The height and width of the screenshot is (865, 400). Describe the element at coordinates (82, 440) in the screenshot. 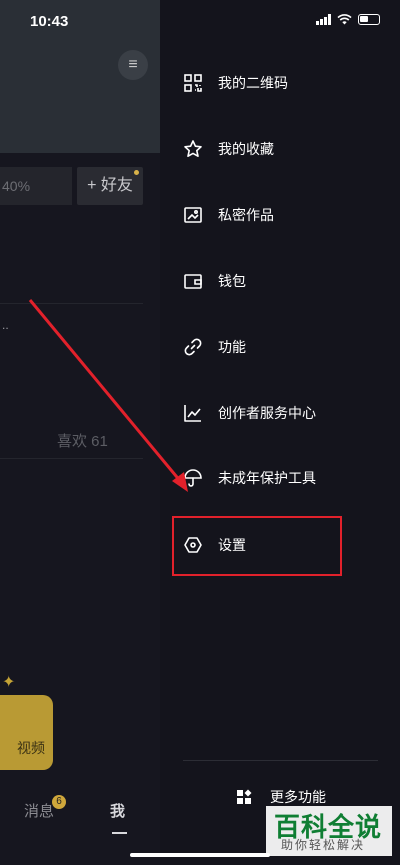

I see `tab-likes: 喜欢 61` at that location.